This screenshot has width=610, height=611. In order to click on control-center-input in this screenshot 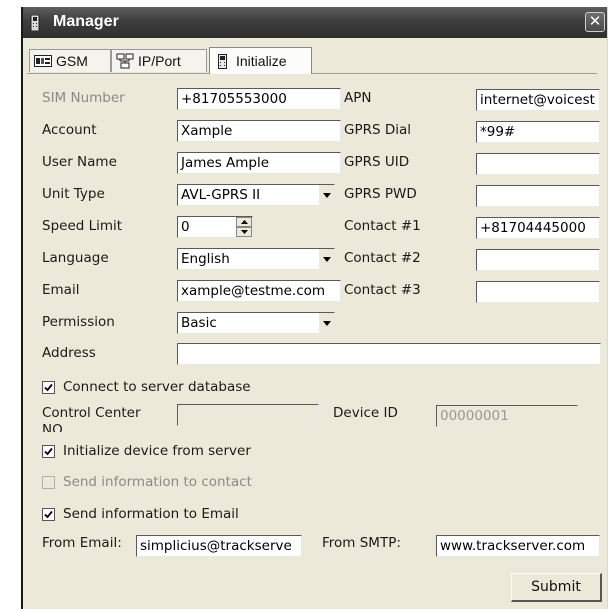, I will do `click(248, 415)`.